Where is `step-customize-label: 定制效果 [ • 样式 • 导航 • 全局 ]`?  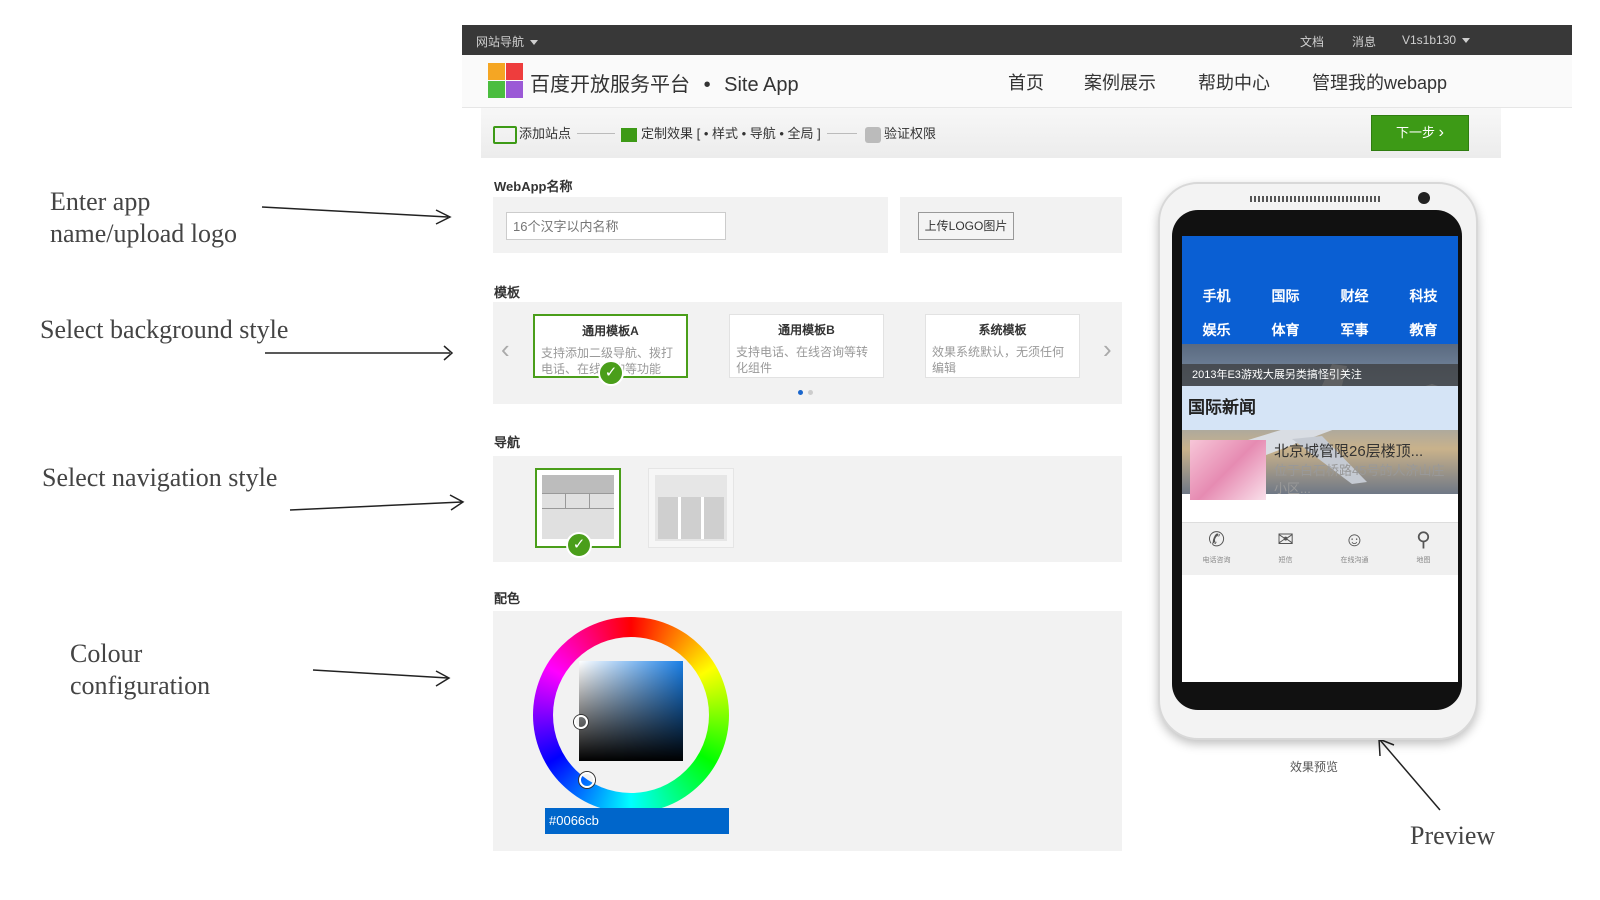
step-customize-label: 定制效果 [ • 样式 • 导航 • 全局 ] is located at coordinates (731, 133).